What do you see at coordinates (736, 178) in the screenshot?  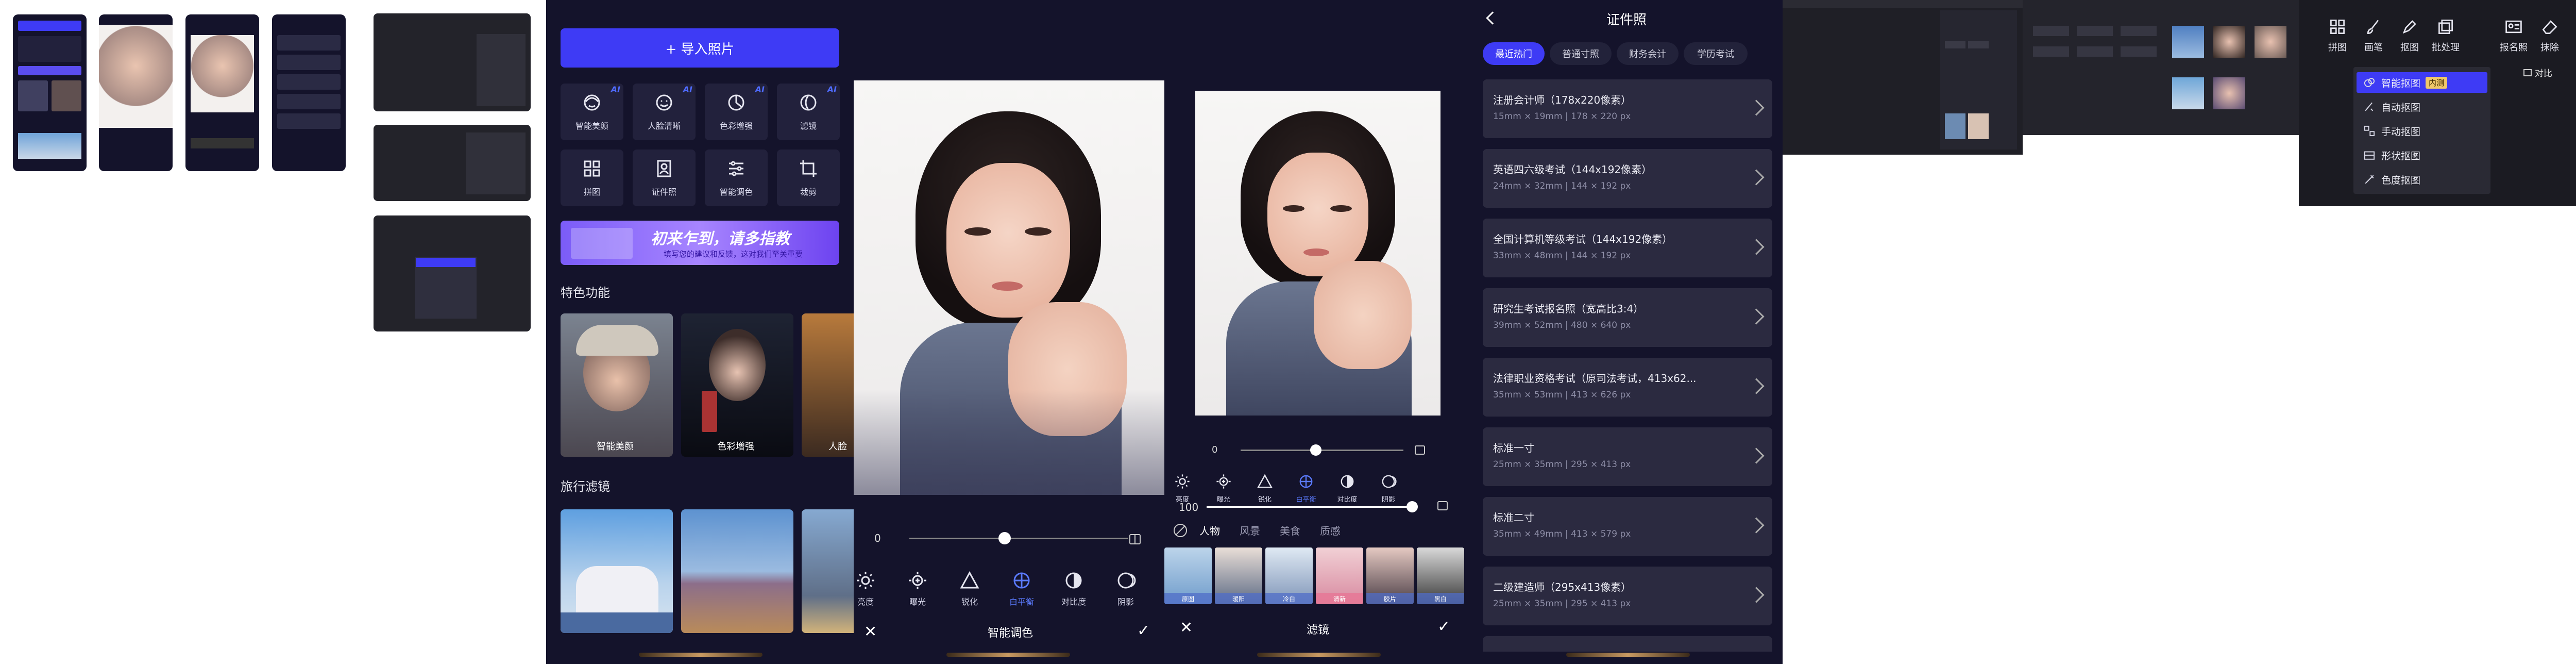 I see `tool-sliders: 智能调色` at bounding box center [736, 178].